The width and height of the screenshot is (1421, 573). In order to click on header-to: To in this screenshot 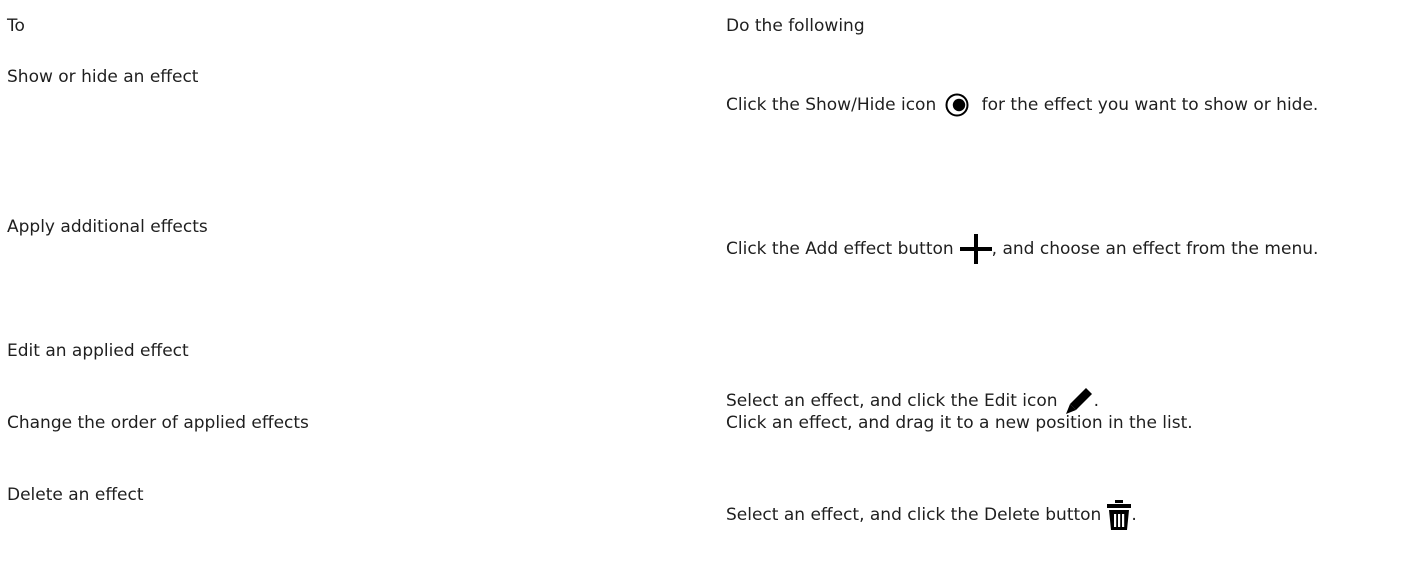, I will do `click(16, 26)`.